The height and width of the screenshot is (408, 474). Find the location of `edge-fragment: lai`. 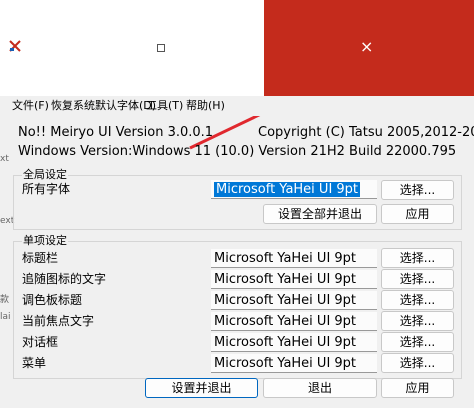

edge-fragment: lai is located at coordinates (5, 317).